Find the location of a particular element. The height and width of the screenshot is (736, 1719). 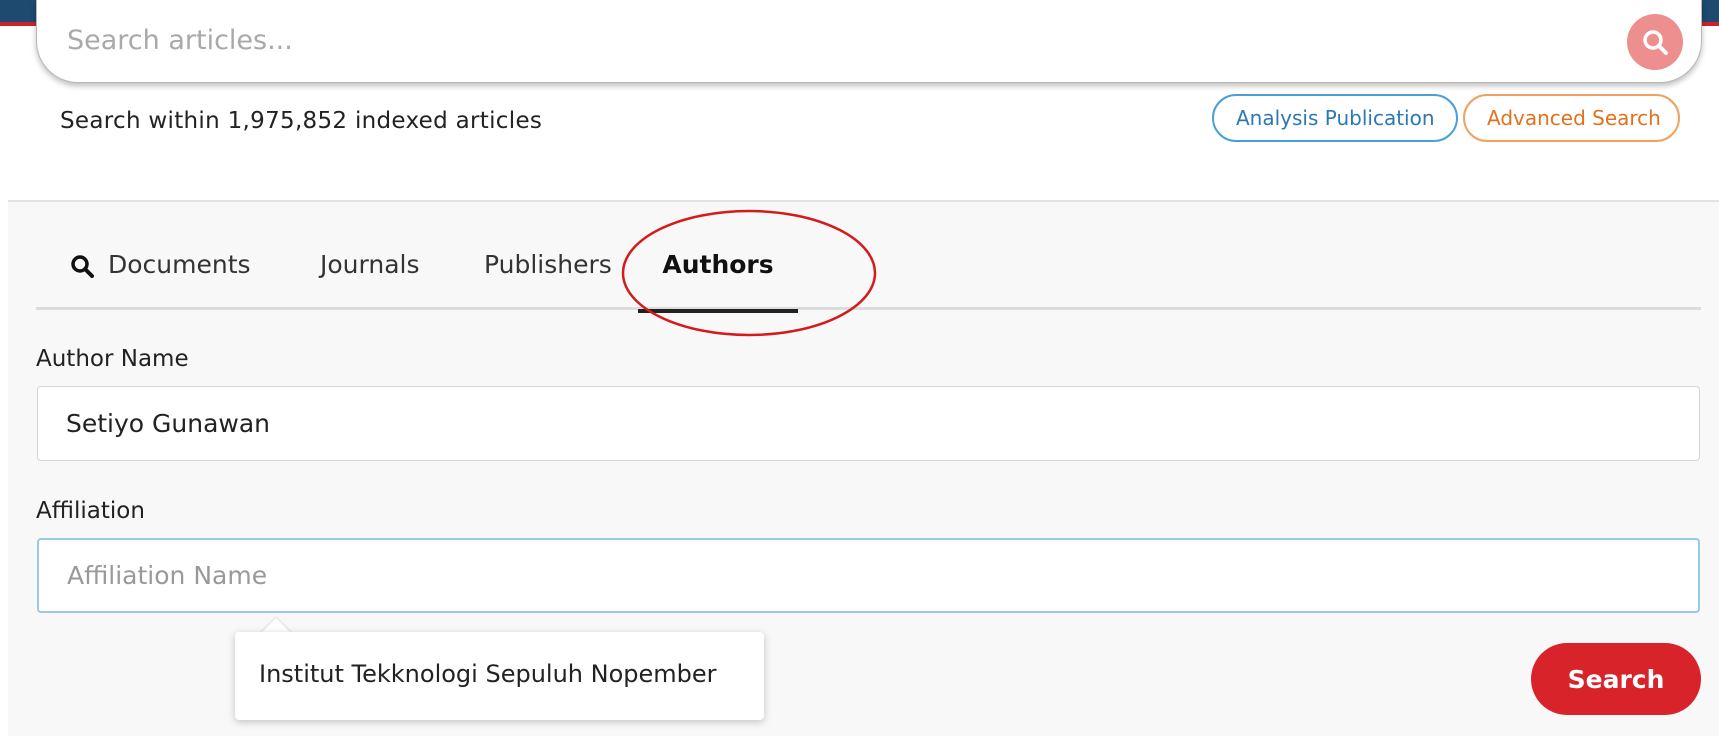

tab-authors: Authors is located at coordinates (718, 279).